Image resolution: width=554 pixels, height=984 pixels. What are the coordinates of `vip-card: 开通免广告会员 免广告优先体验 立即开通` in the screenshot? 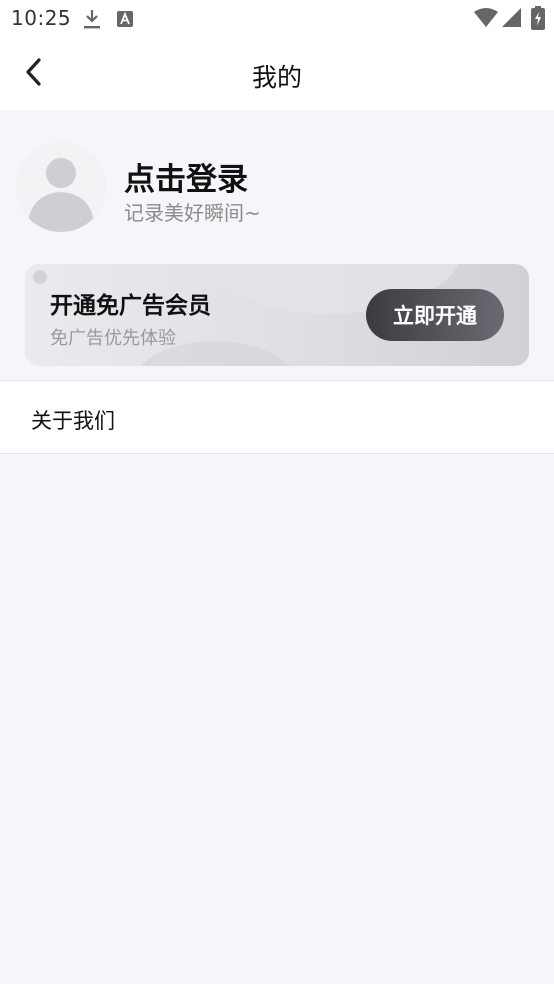 It's located at (277, 315).